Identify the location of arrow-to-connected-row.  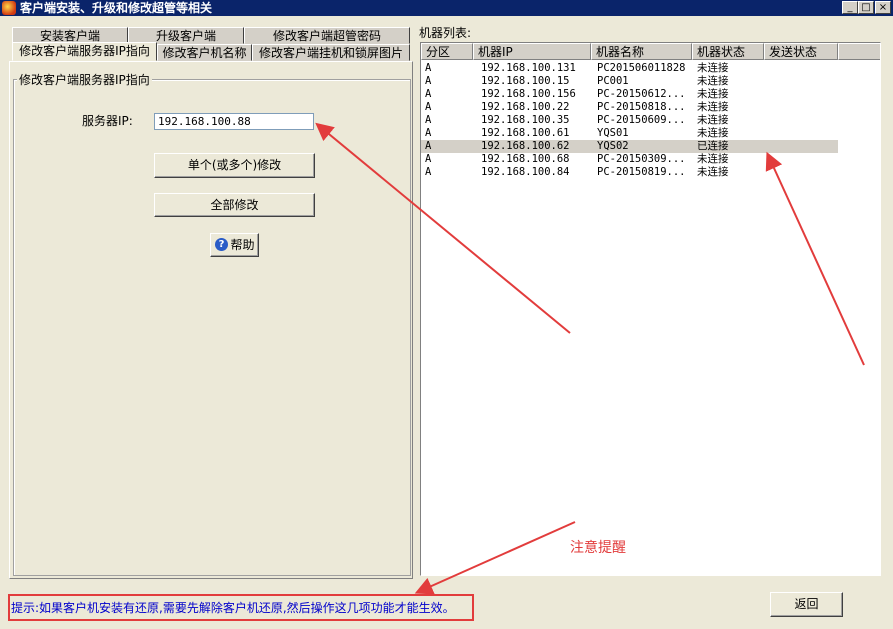
(815, 258).